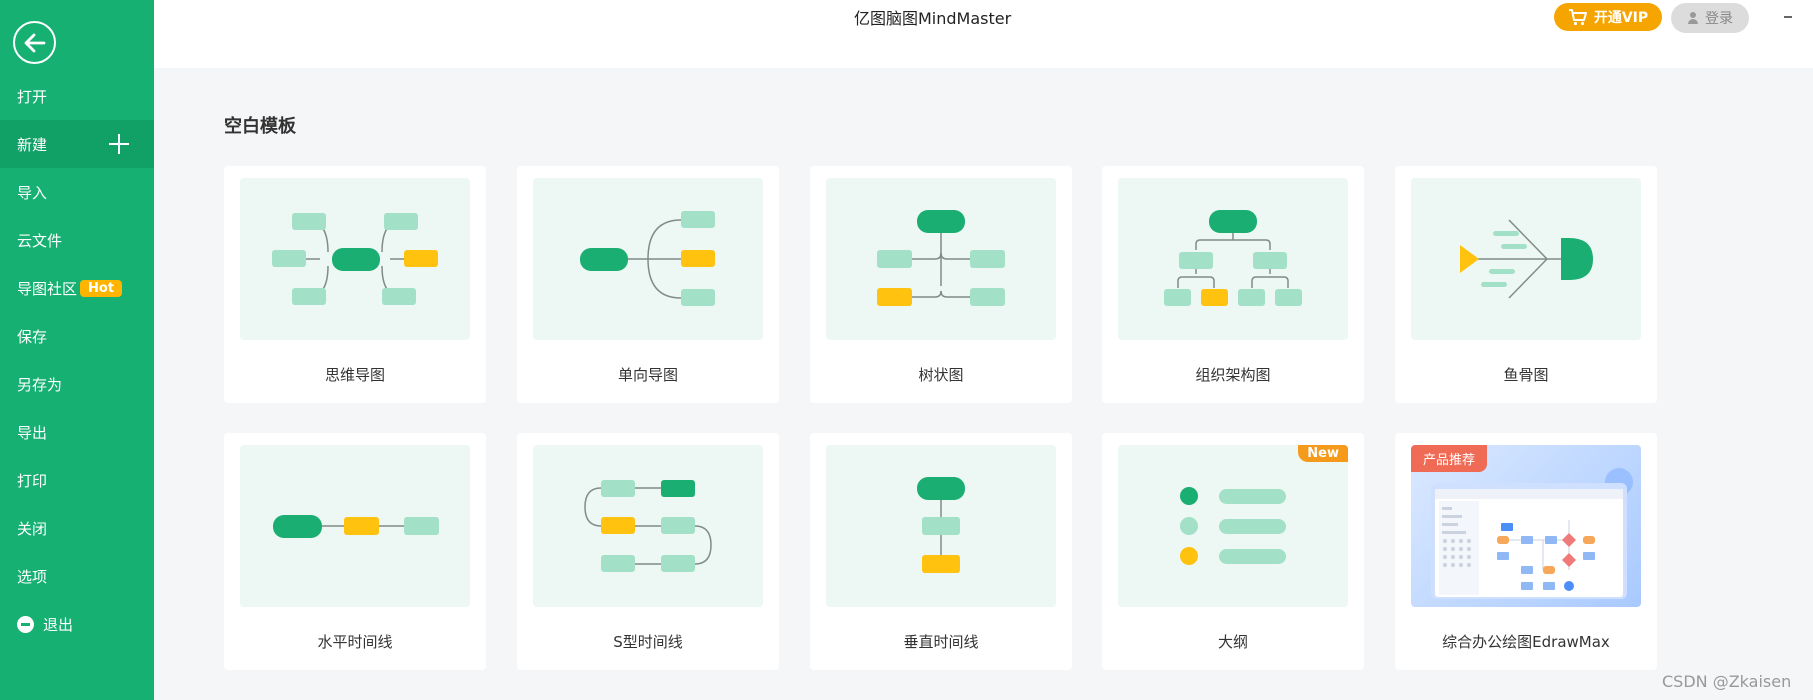 The image size is (1813, 700). I want to click on tree-chart-thumbnail, so click(941, 259).